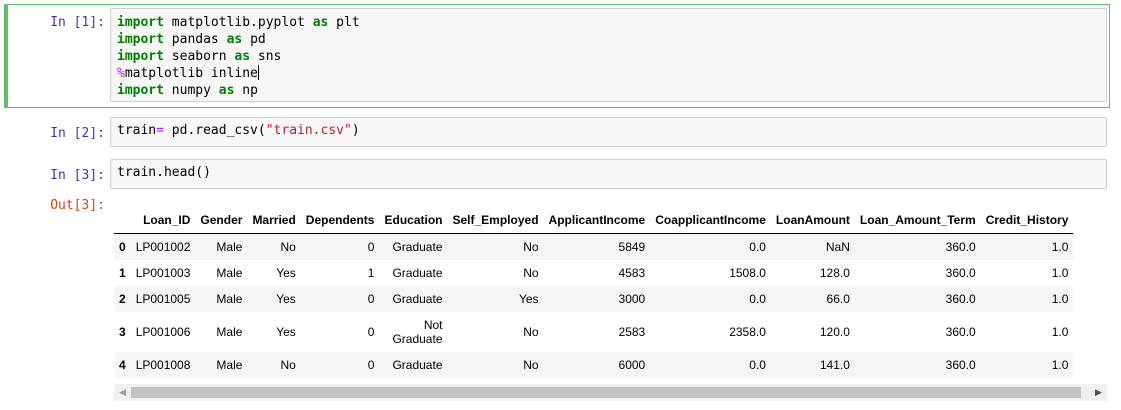 The image size is (1121, 410). What do you see at coordinates (163, 331) in the screenshot?
I see `table-cell: LP001006` at bounding box center [163, 331].